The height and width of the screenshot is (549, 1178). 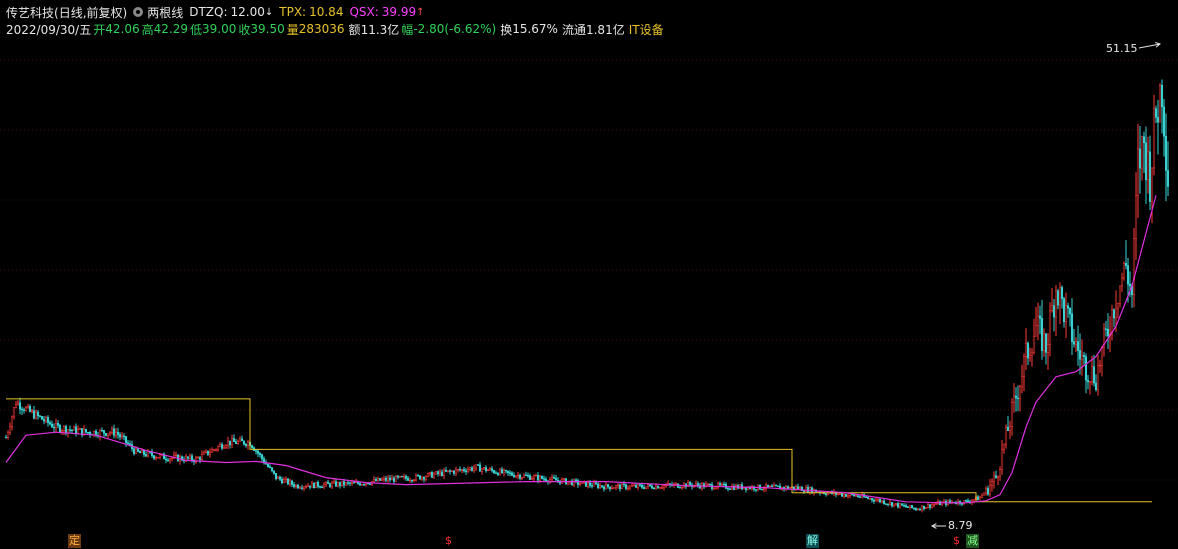 I want to click on marker-dollar-1: $, so click(x=448, y=541).